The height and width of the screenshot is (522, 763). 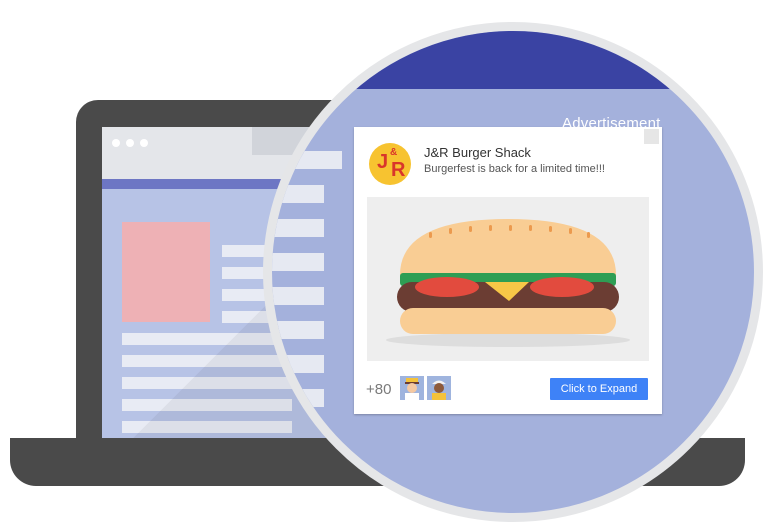 What do you see at coordinates (390, 164) in the screenshot?
I see `brand-logo: J & R` at bounding box center [390, 164].